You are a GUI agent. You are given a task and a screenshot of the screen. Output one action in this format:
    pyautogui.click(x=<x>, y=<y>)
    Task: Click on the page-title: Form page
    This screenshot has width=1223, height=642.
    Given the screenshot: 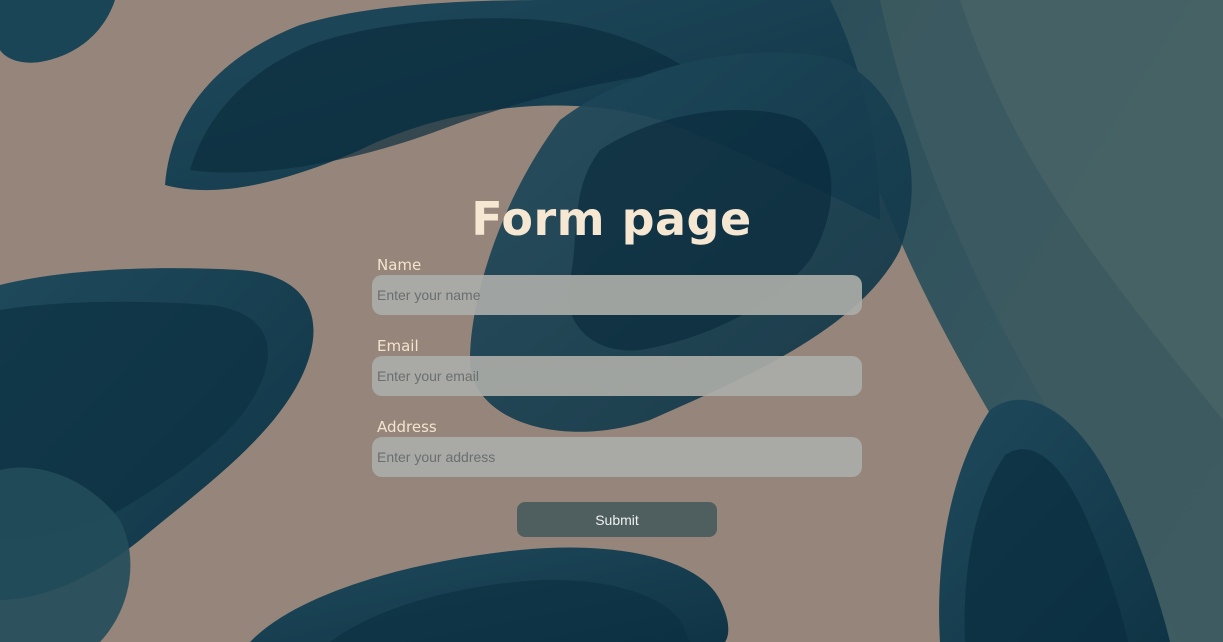 What is the action you would take?
    pyautogui.click(x=611, y=219)
    